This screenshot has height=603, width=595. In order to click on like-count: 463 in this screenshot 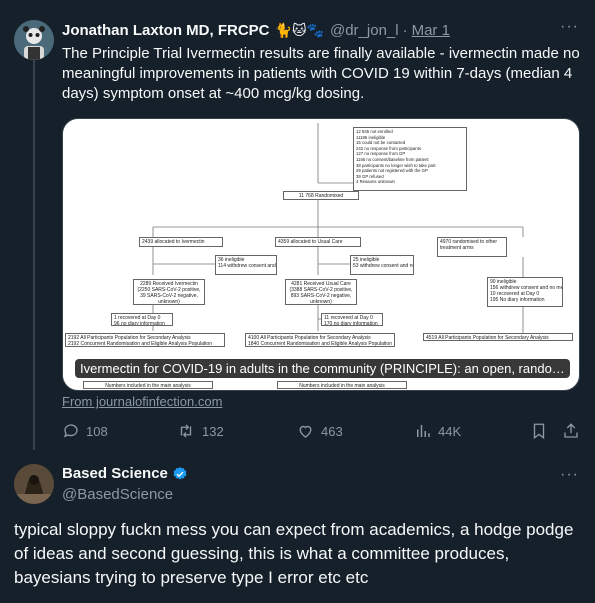, I will do `click(332, 431)`.